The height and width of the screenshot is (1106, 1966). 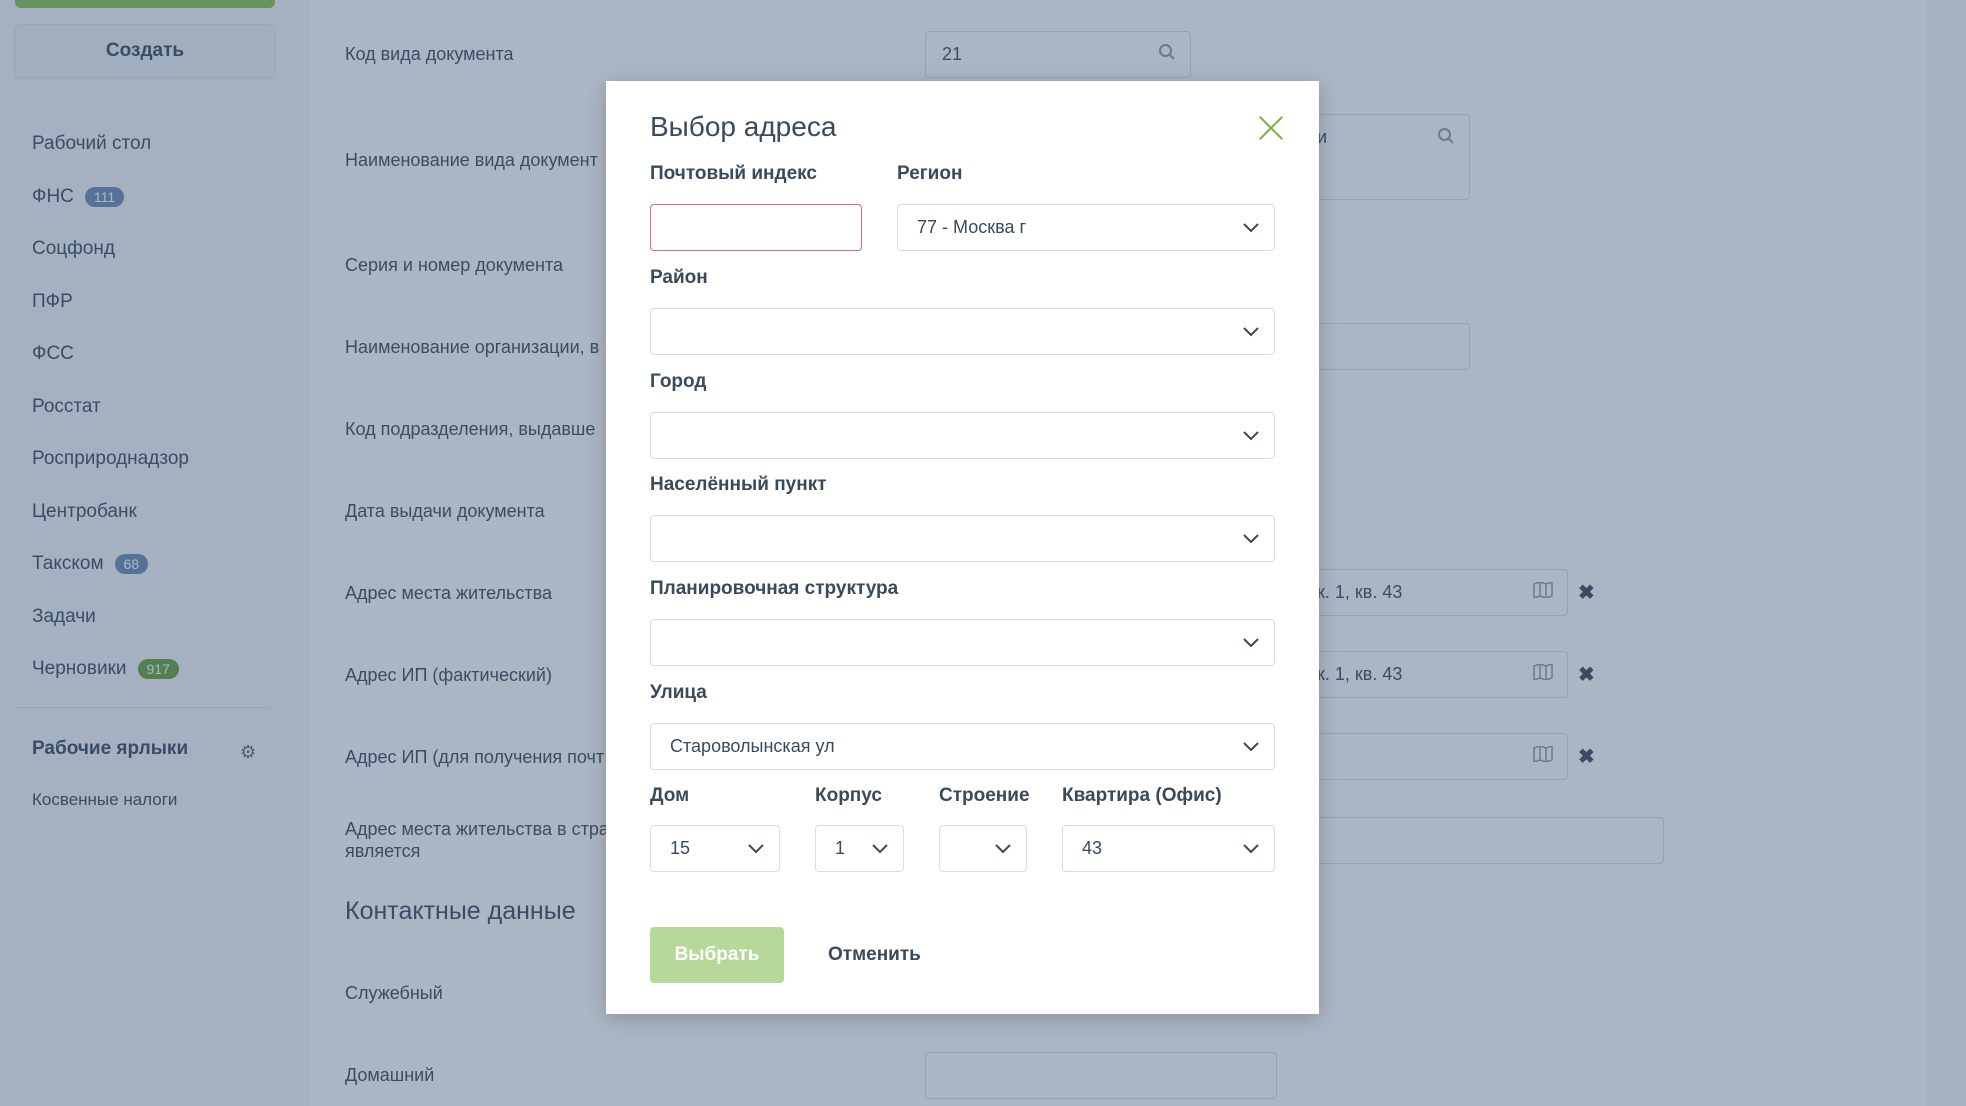 I want to click on region-select: 77 - Москва г, so click(x=1086, y=227).